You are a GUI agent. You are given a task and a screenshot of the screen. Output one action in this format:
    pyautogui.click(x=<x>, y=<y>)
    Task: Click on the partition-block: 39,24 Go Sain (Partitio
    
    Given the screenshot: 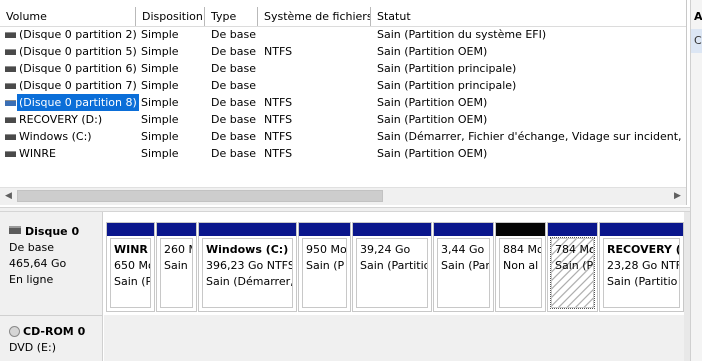 What is the action you would take?
    pyautogui.click(x=392, y=267)
    